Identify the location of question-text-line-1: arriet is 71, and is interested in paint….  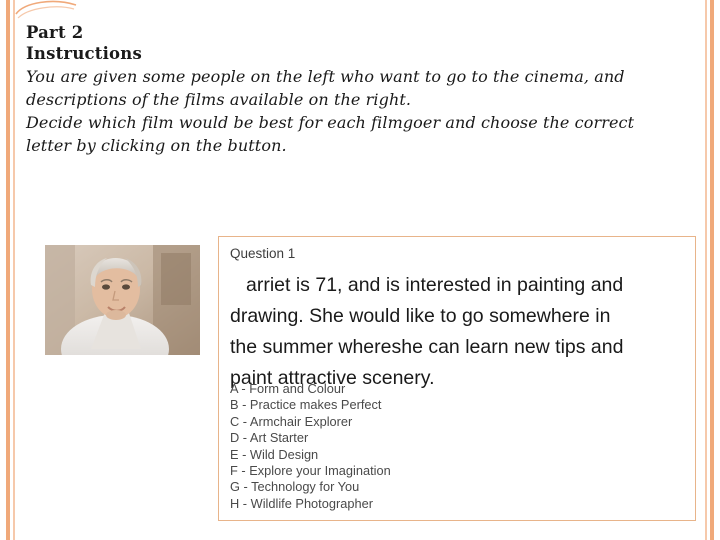
(435, 285).